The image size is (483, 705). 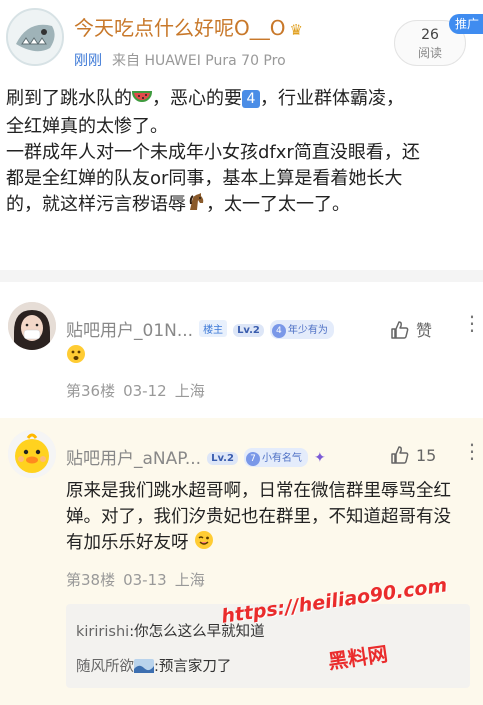 I want to click on post-line1-a: 刷到了跳水队的, so click(x=69, y=98).